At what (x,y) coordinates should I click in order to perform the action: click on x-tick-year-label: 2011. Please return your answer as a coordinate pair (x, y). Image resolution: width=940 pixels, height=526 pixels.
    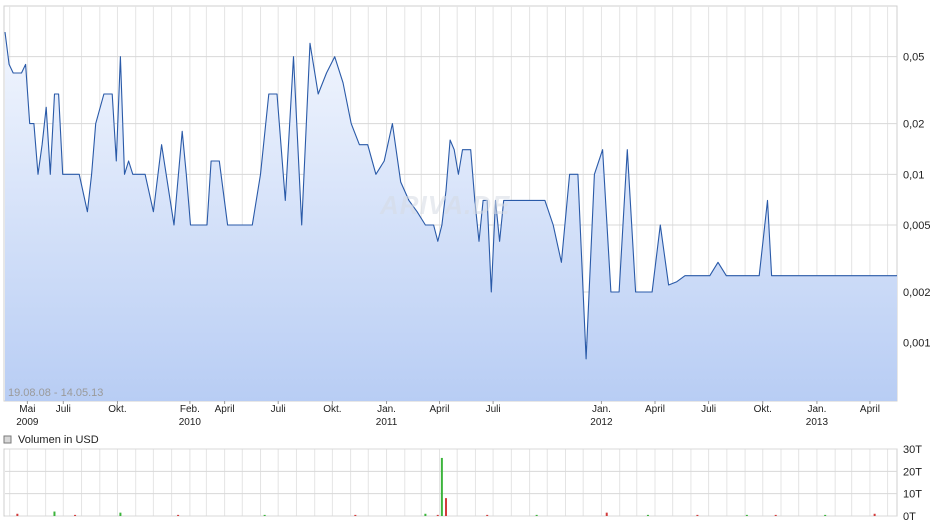
    Looking at the image, I should click on (387, 422).